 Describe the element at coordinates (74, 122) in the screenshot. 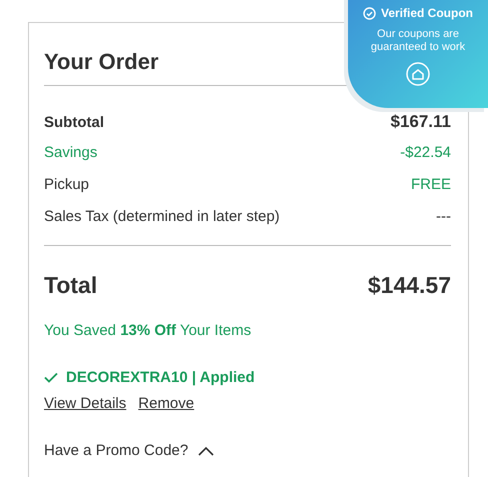

I see `line-label: Subtotal` at that location.